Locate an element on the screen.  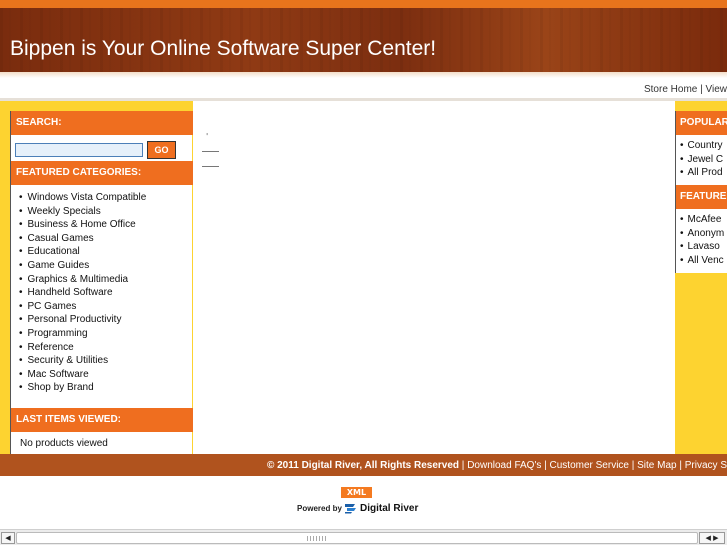
featured-item: McAfee is located at coordinates (702, 220).